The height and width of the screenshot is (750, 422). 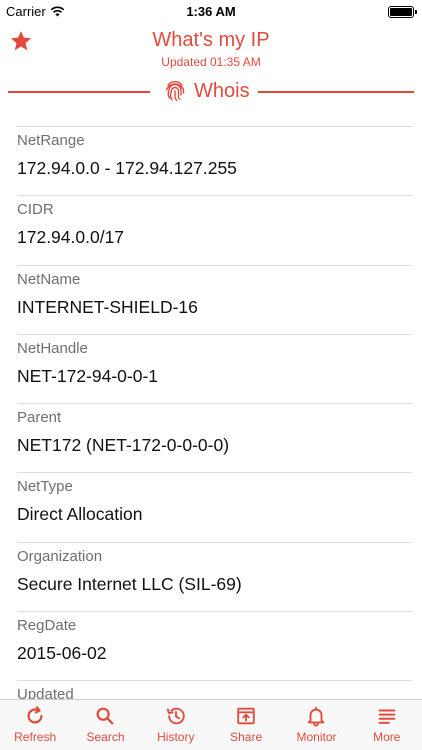 I want to click on whois-key: RegDate, so click(x=47, y=626).